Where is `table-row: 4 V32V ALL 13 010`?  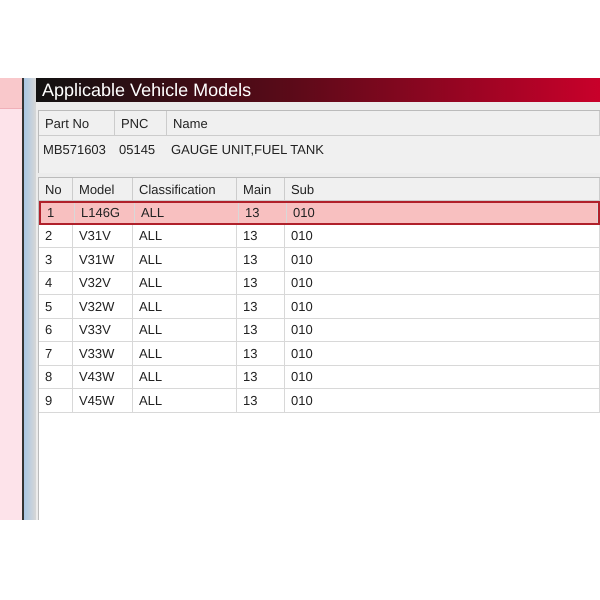
table-row: 4 V32V ALL 13 010 is located at coordinates (319, 283).